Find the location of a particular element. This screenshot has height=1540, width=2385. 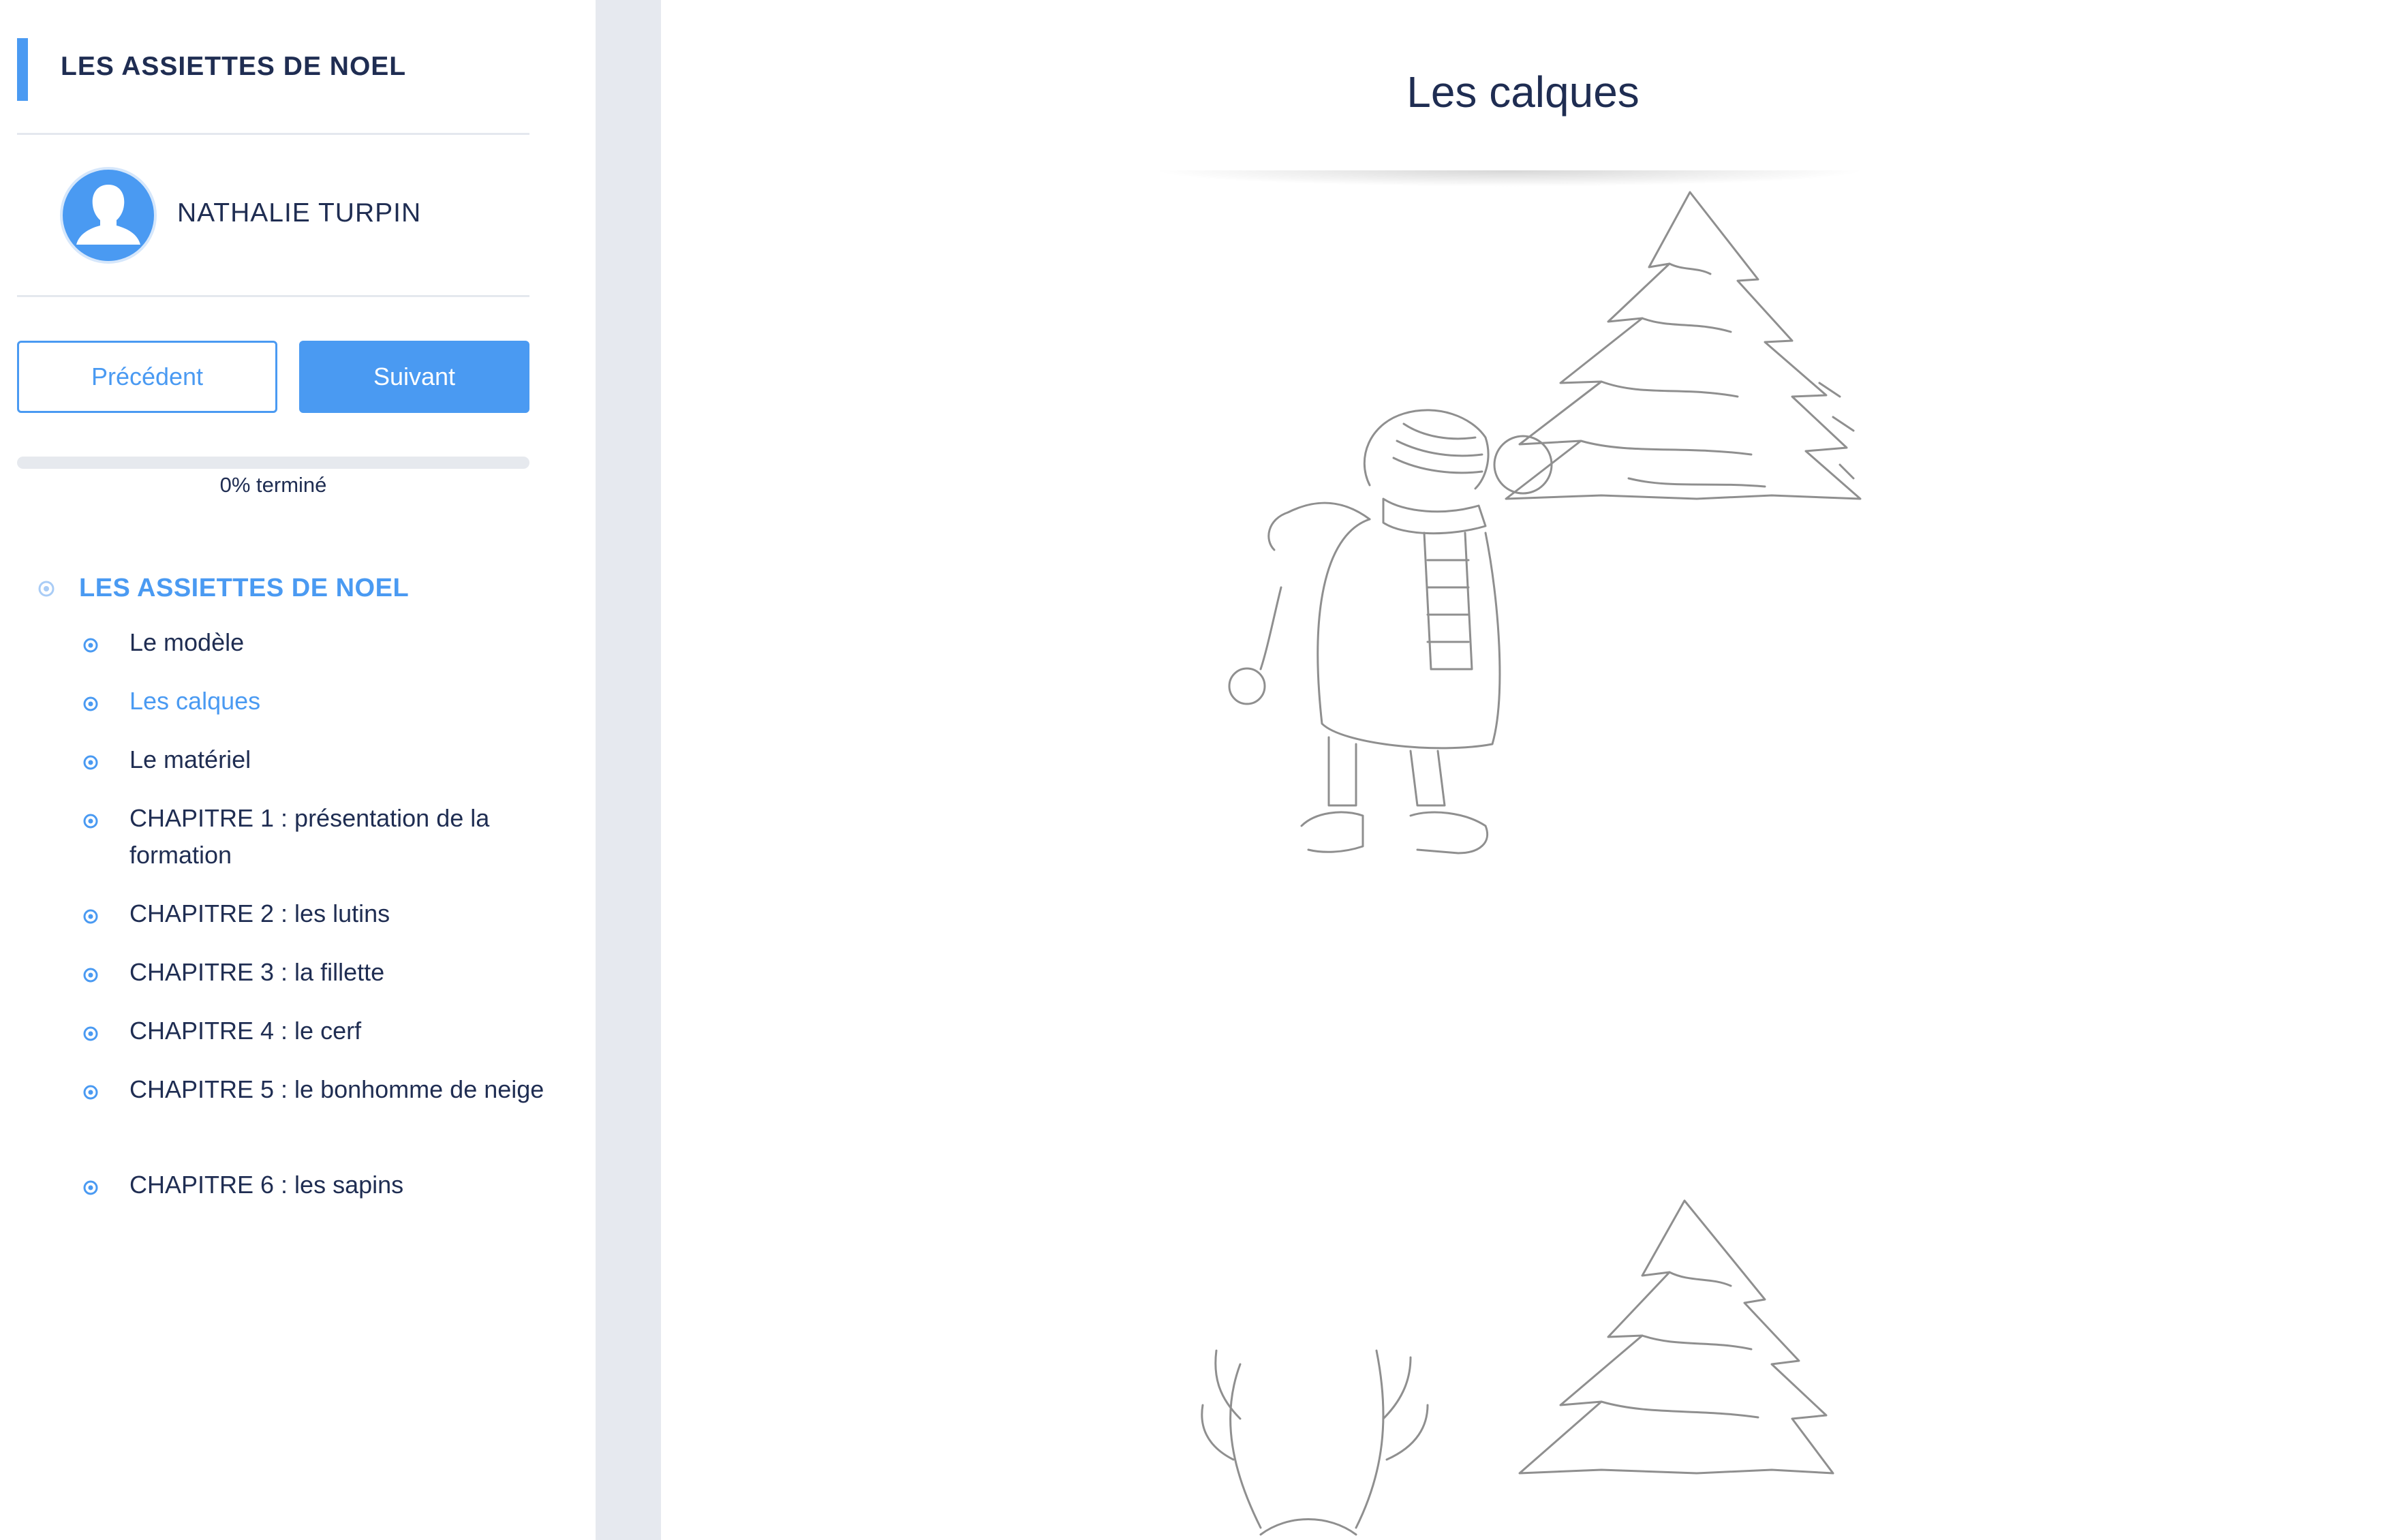

user-profile: NATHALIE TURPIN is located at coordinates (295, 215).